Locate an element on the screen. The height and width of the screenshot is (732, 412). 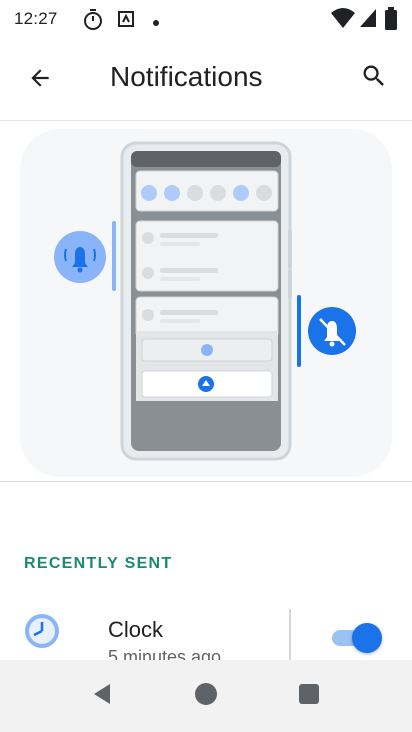
nav-recents-button is located at coordinates (309, 696).